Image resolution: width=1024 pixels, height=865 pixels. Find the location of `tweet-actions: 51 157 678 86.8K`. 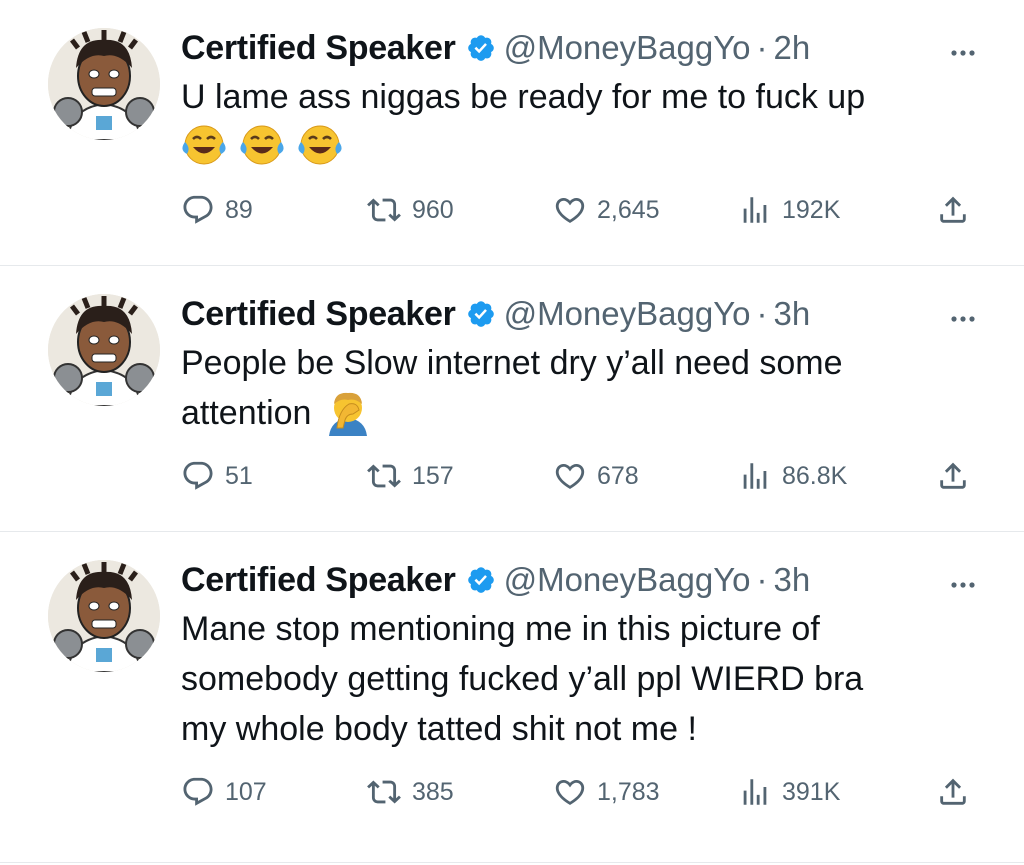

tweet-actions: 51 157 678 86.8K is located at coordinates (578, 479).